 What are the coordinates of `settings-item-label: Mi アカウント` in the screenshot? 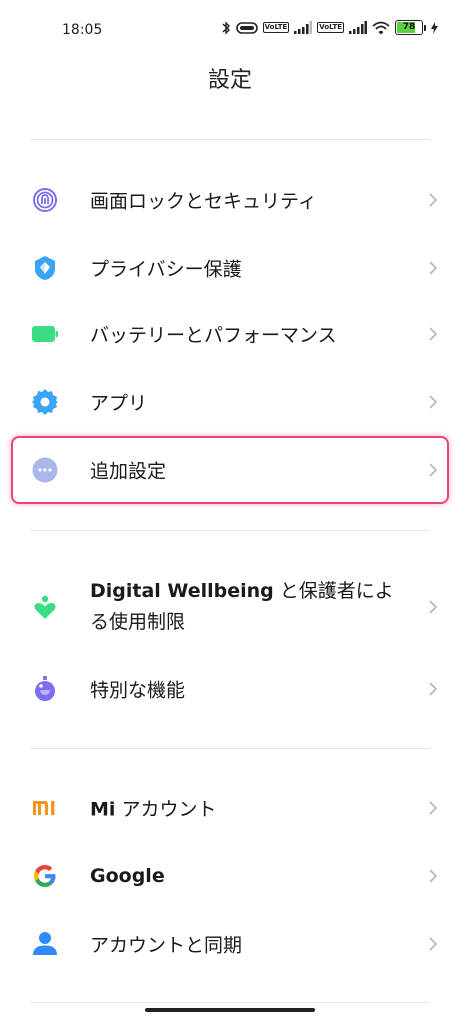 It's located at (153, 808).